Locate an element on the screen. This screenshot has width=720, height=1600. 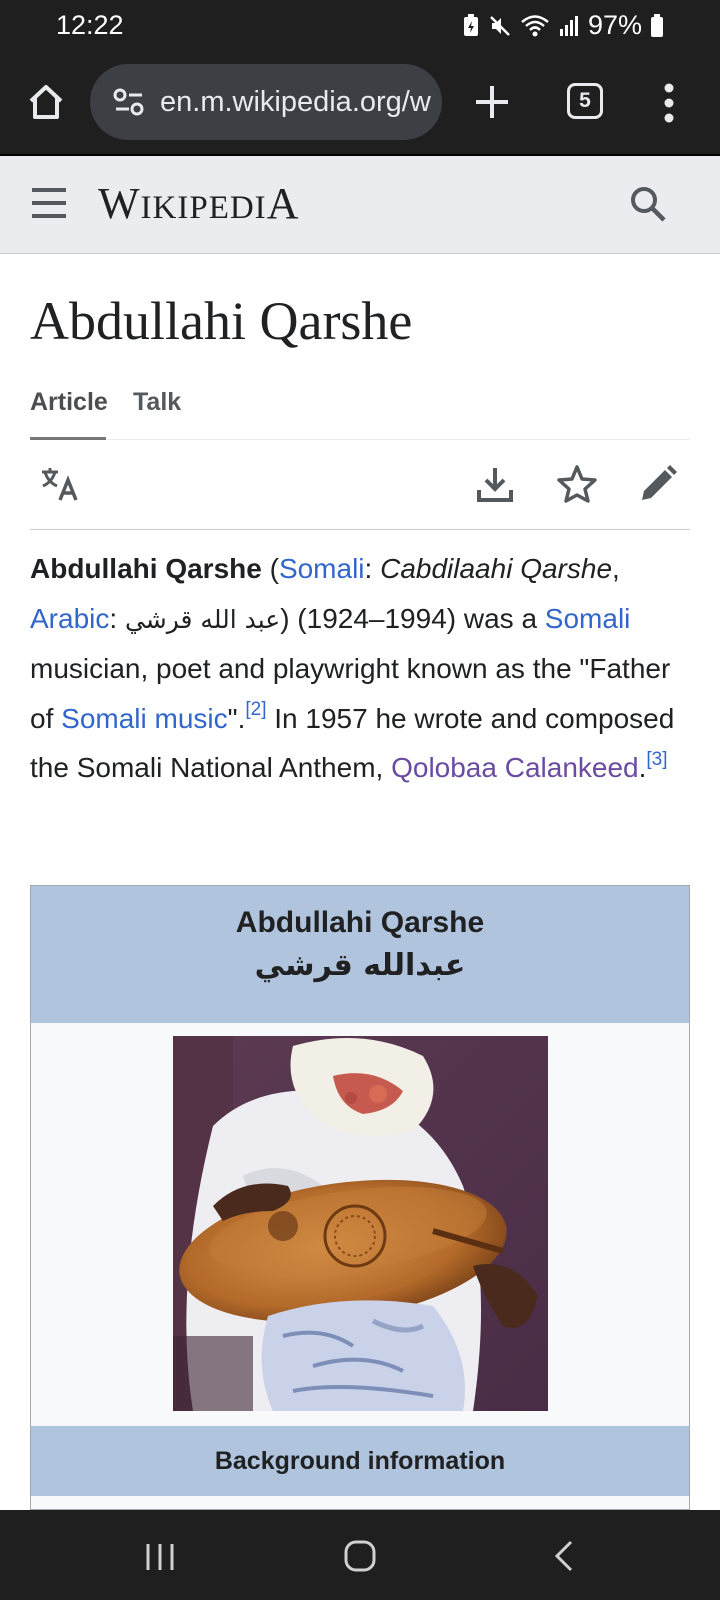
infobox-title: Abdullahi Qarshe is located at coordinates (360, 922).